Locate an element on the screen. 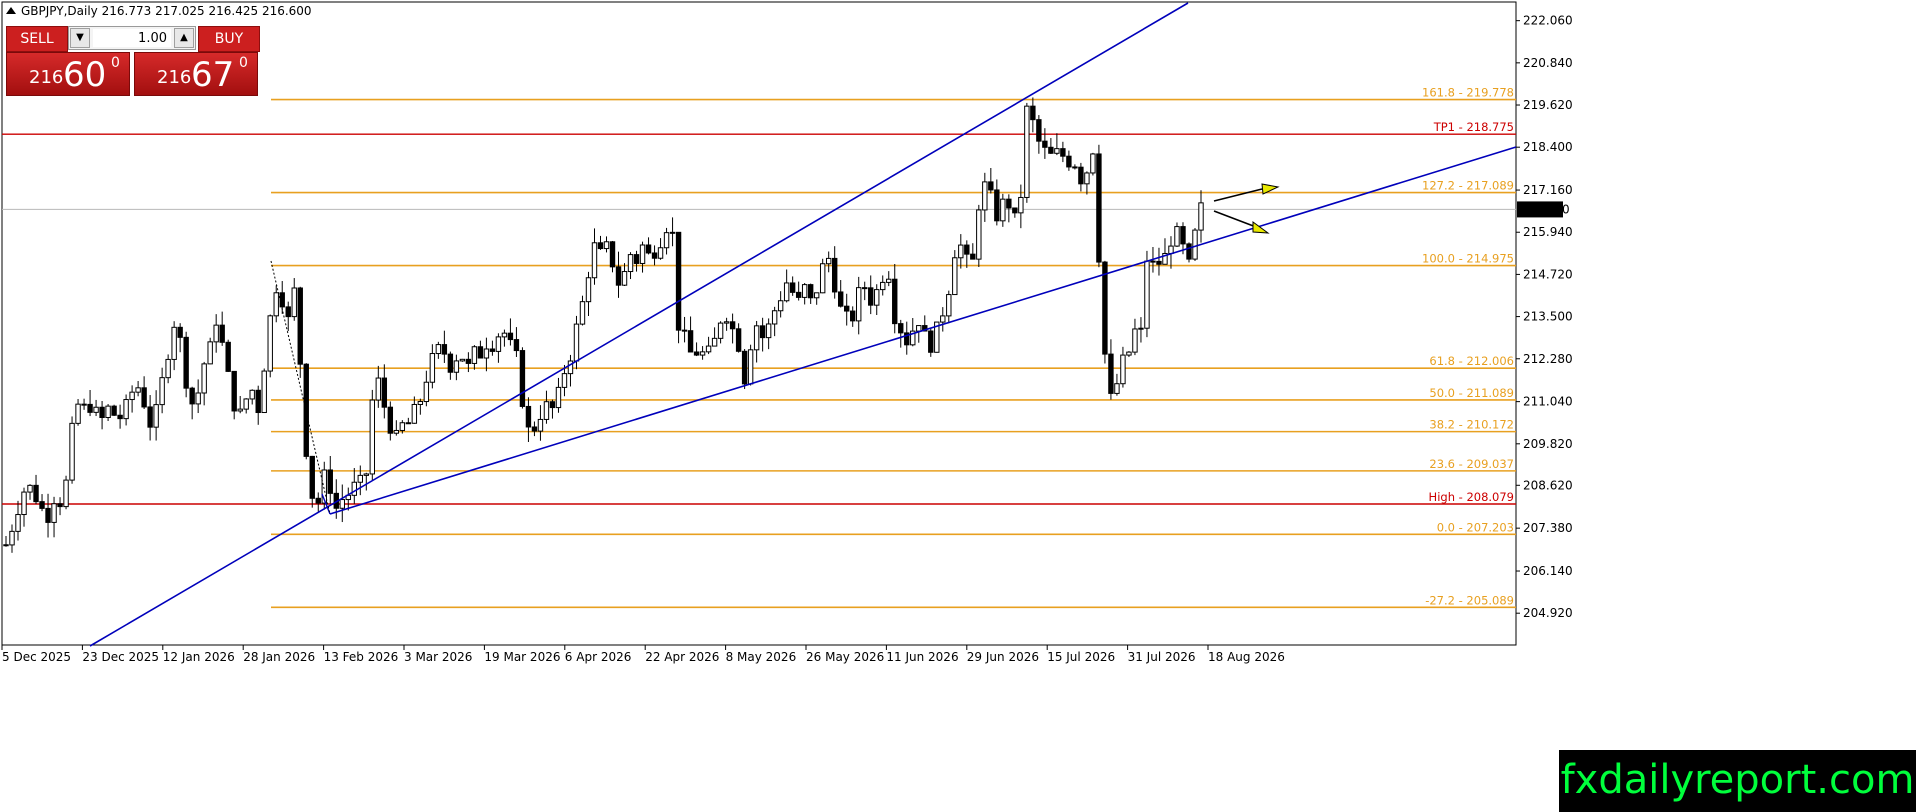 This screenshot has height=812, width=1916. buy-button: BUY is located at coordinates (229, 39).